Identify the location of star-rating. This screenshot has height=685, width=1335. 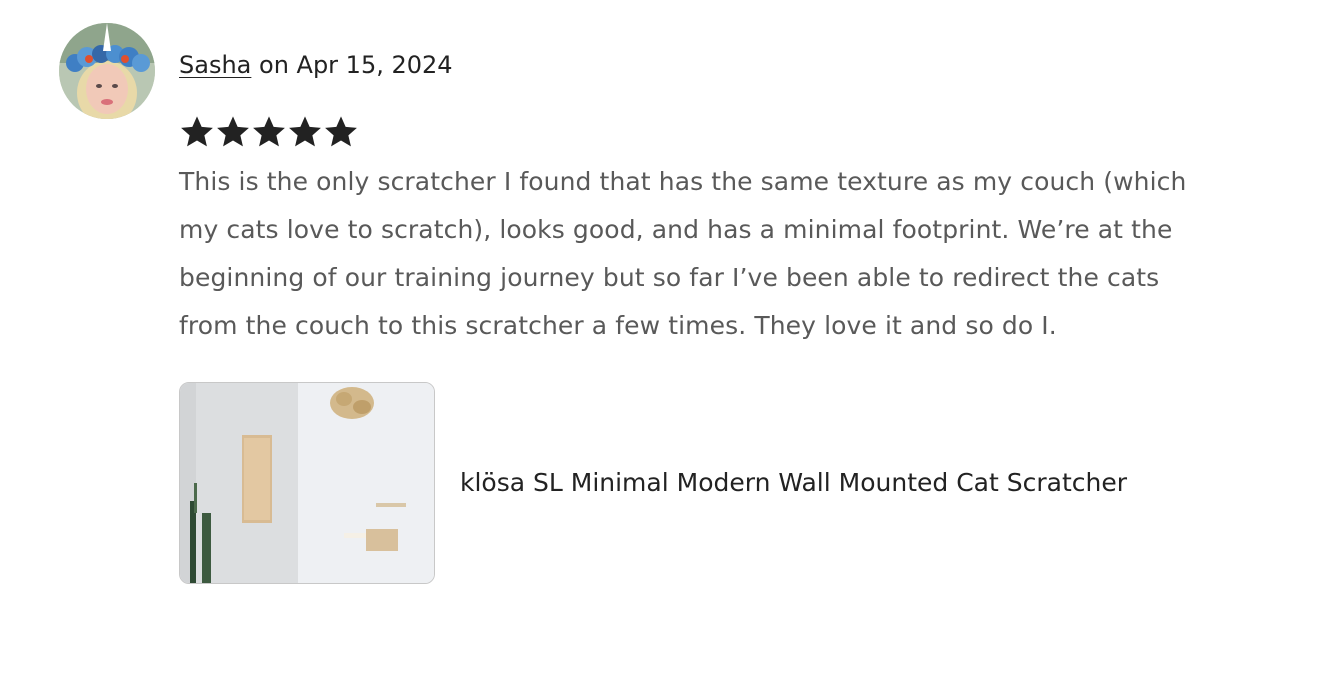
(269, 132).